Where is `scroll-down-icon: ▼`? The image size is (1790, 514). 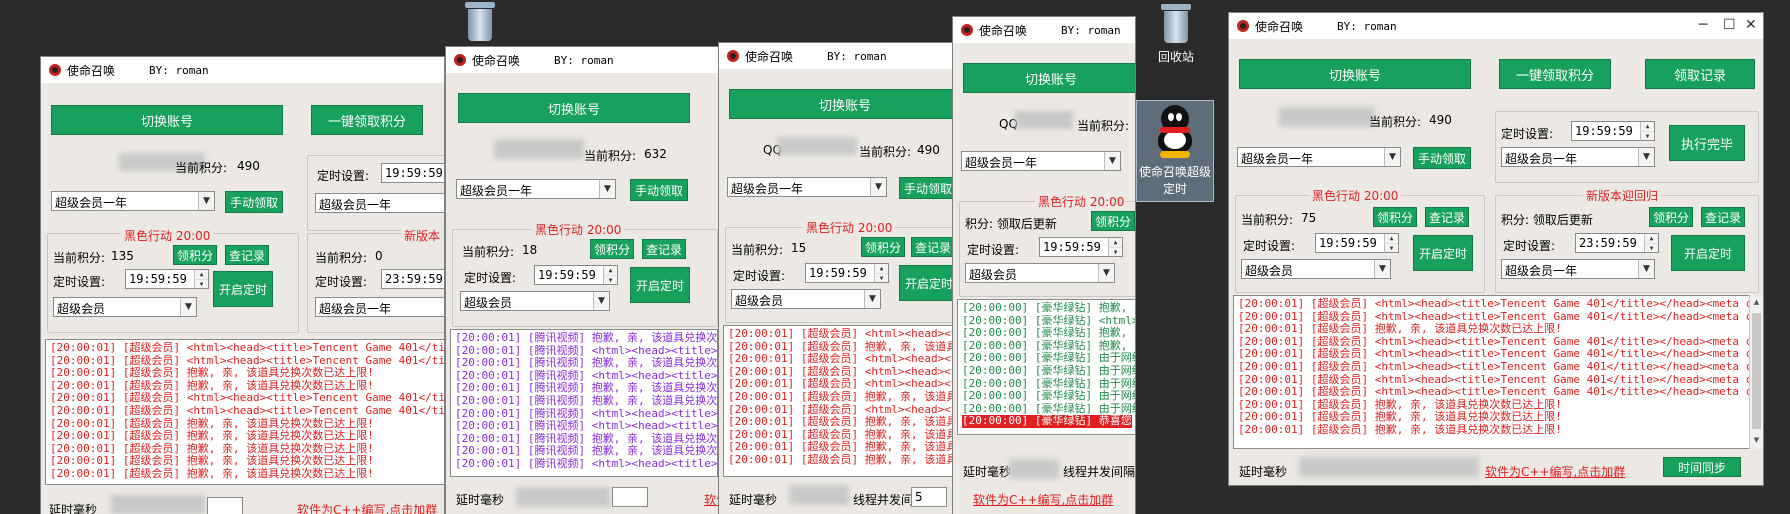
scroll-down-icon: ▼ is located at coordinates (1756, 440).